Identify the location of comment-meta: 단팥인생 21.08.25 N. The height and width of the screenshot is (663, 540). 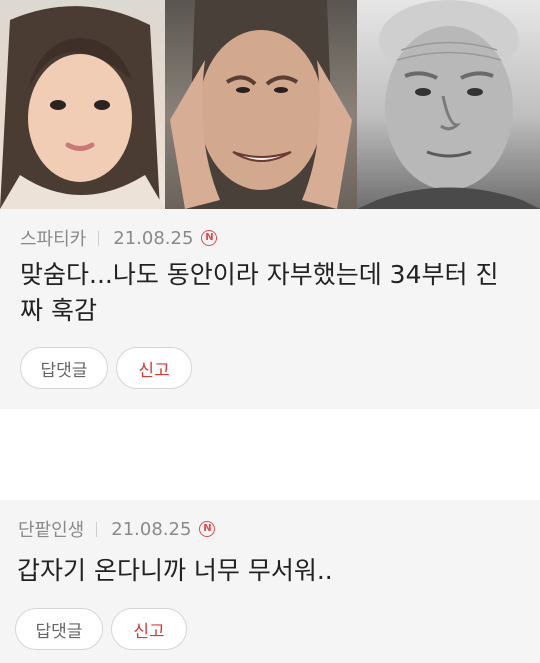
(117, 529).